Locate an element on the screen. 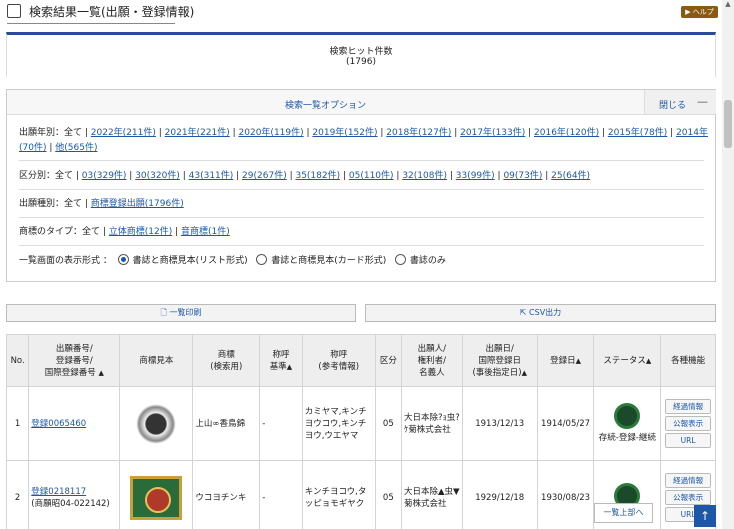  vertical-scrollbar: ▲ is located at coordinates (728, 264).